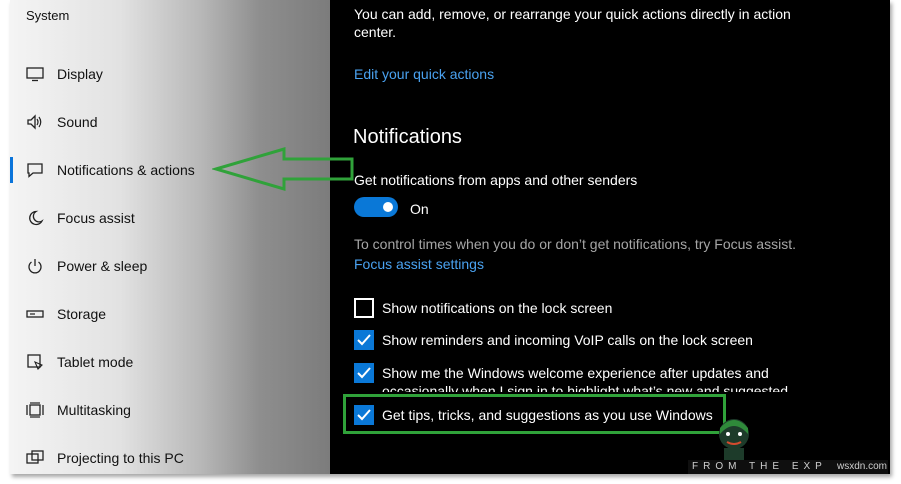 This screenshot has height=484, width=901. What do you see at coordinates (120, 458) in the screenshot?
I see `sidebar-item-label: Projecting to this PC` at bounding box center [120, 458].